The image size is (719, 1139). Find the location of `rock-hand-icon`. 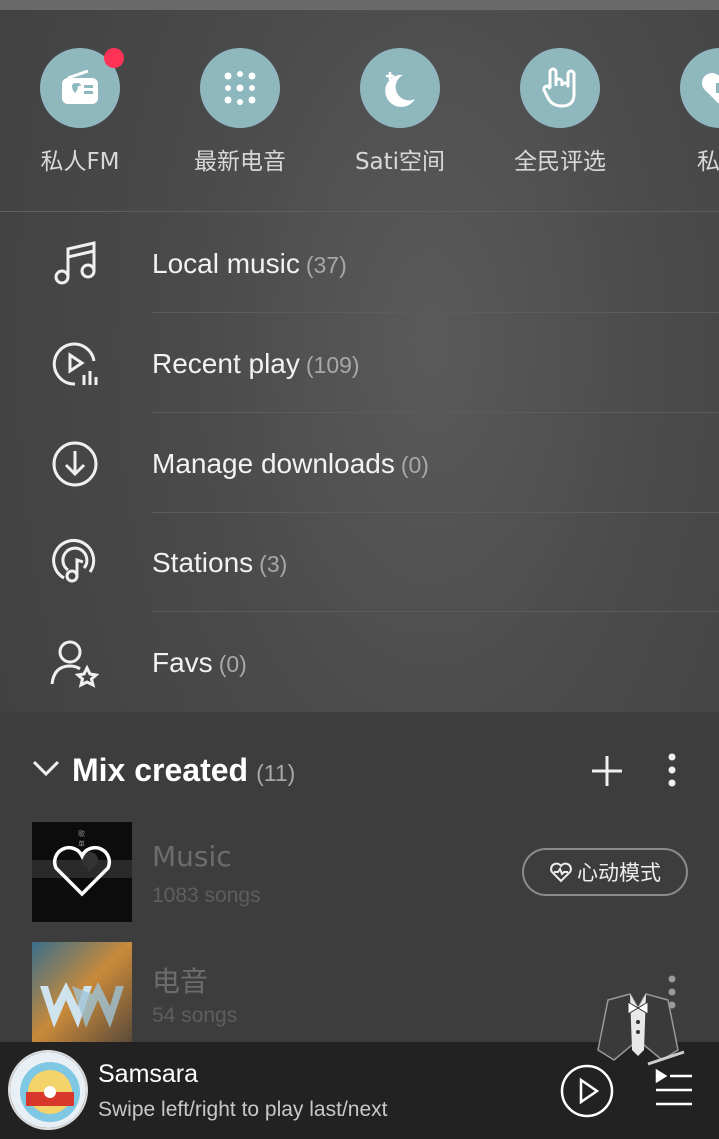

rock-hand-icon is located at coordinates (560, 88).